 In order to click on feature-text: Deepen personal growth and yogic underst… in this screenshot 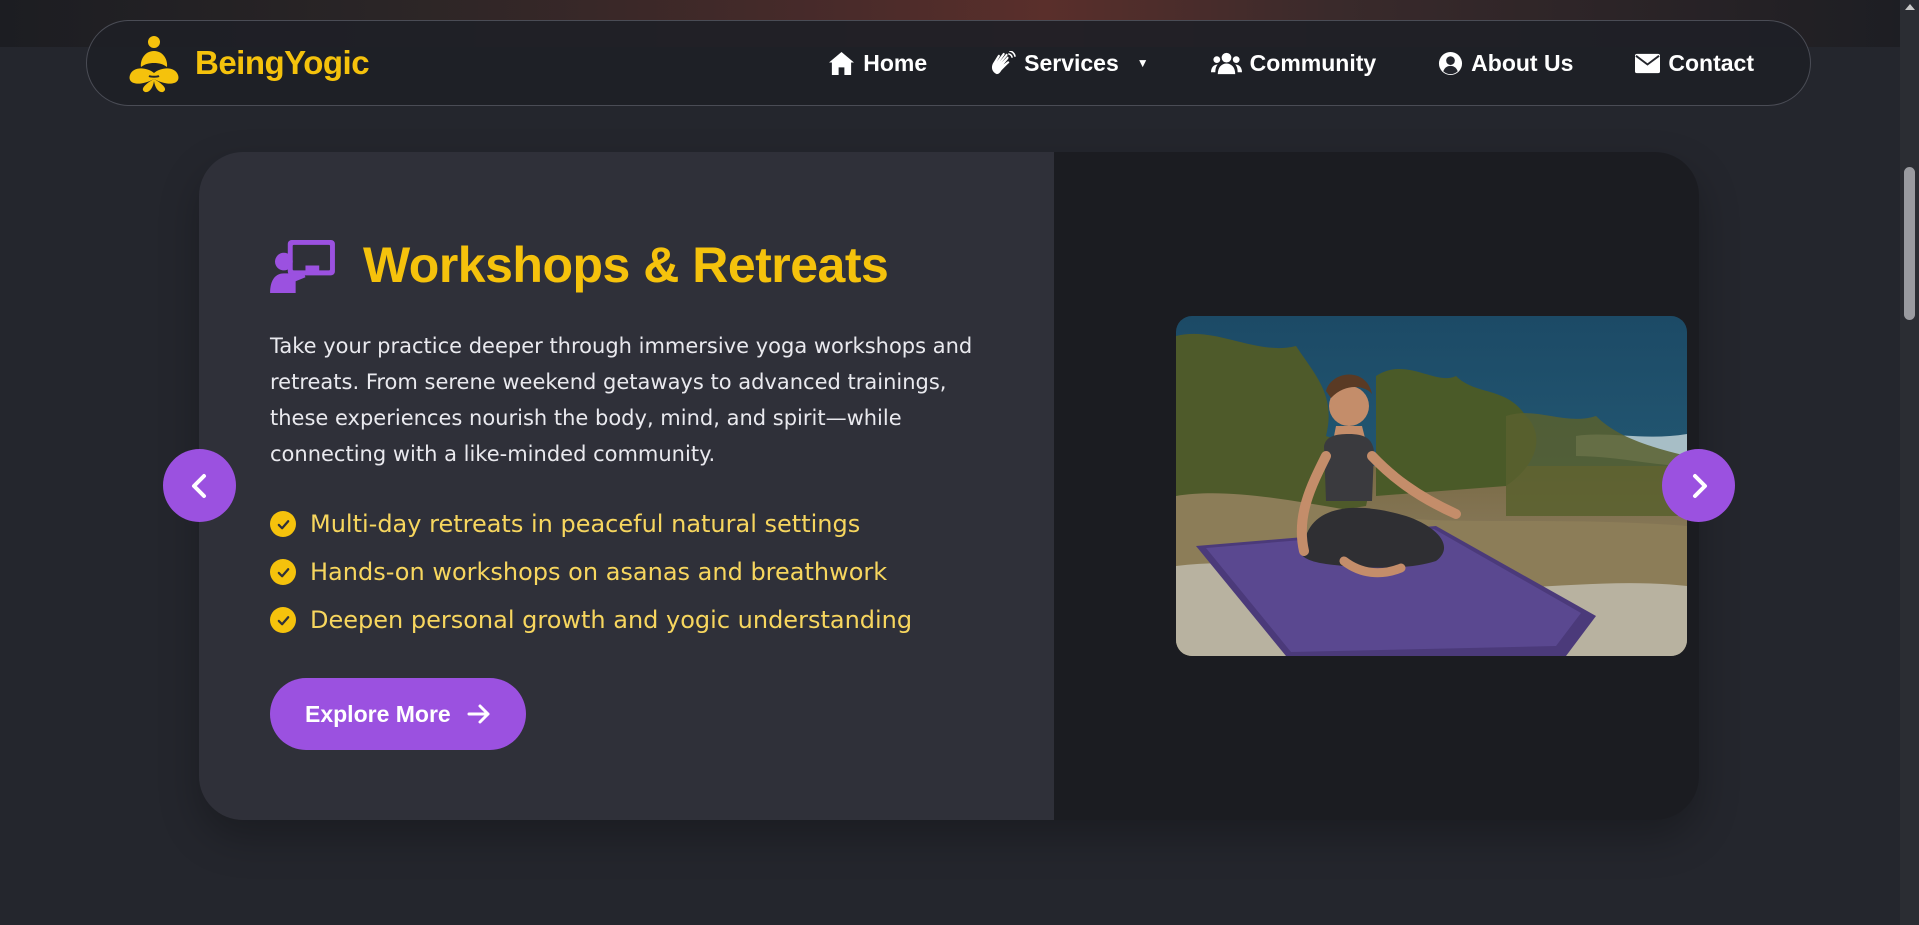, I will do `click(611, 620)`.